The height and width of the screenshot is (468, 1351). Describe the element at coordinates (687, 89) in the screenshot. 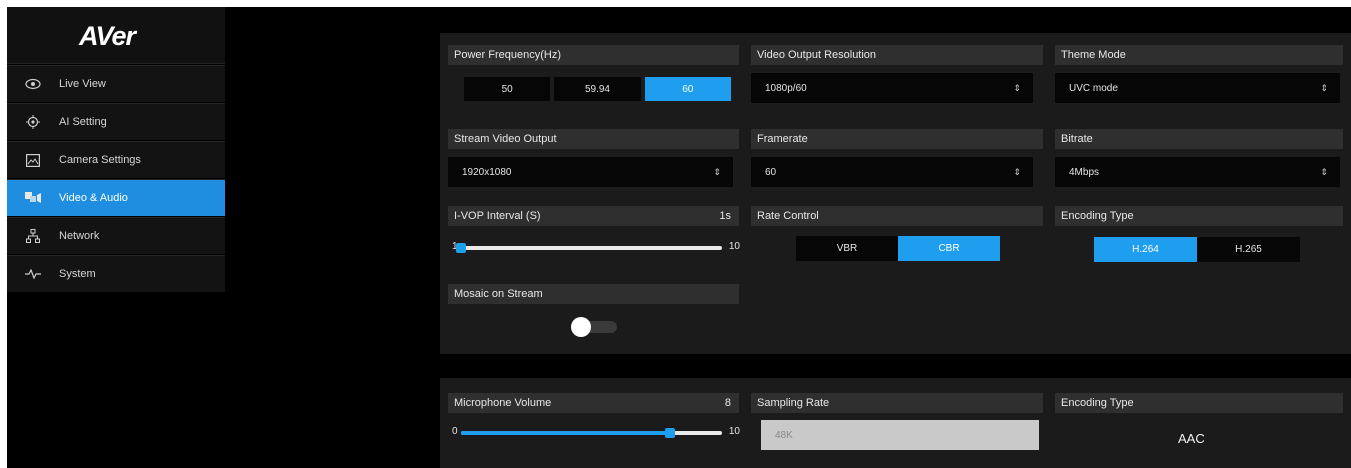

I see `power-frequency-option-60: 60` at that location.